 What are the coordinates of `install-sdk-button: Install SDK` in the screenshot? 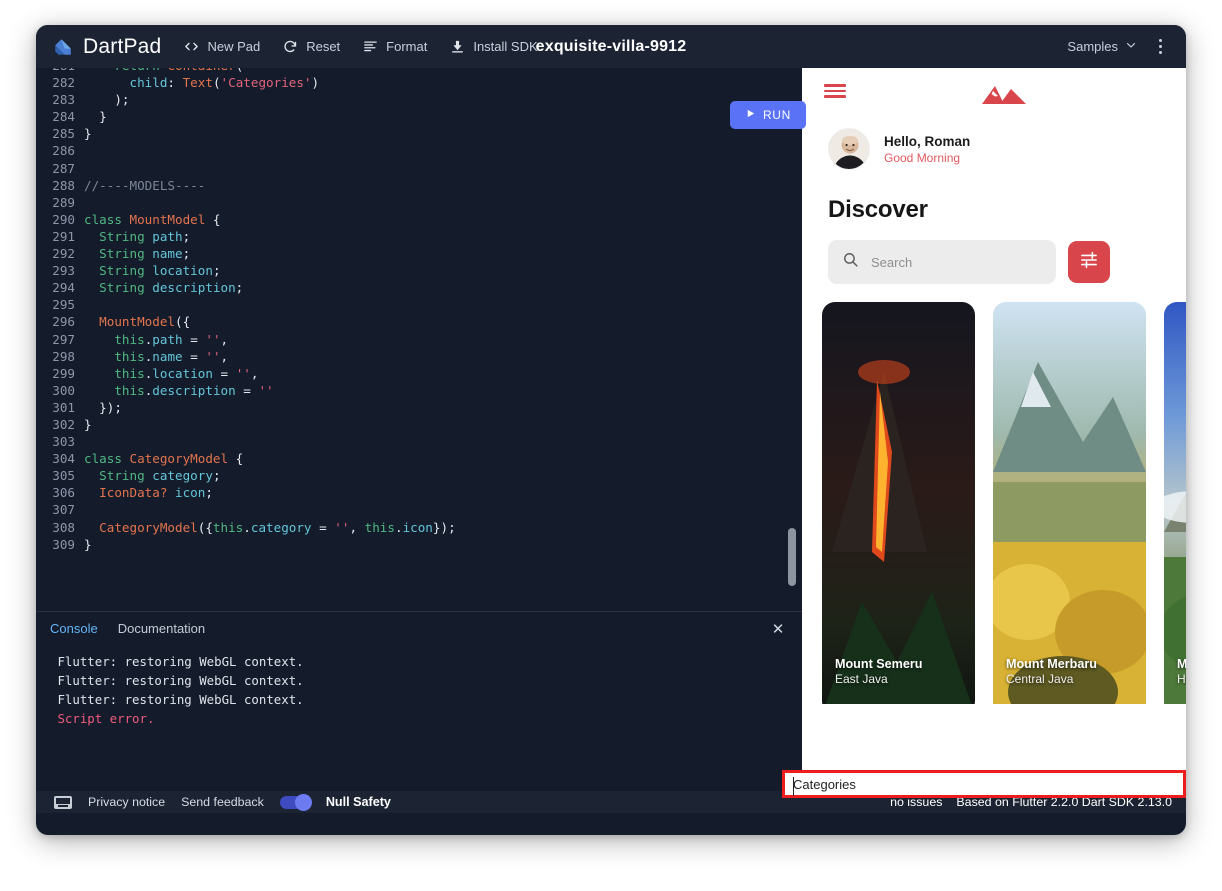 It's located at (493, 46).